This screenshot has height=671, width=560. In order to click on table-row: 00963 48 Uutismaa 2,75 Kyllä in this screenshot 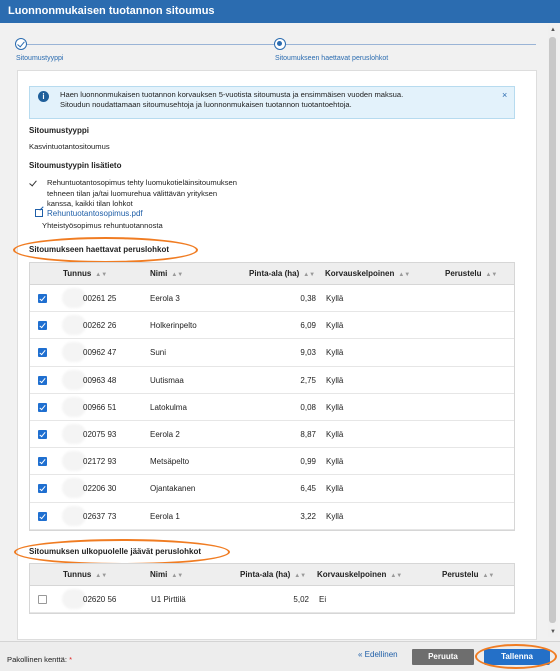, I will do `click(272, 380)`.